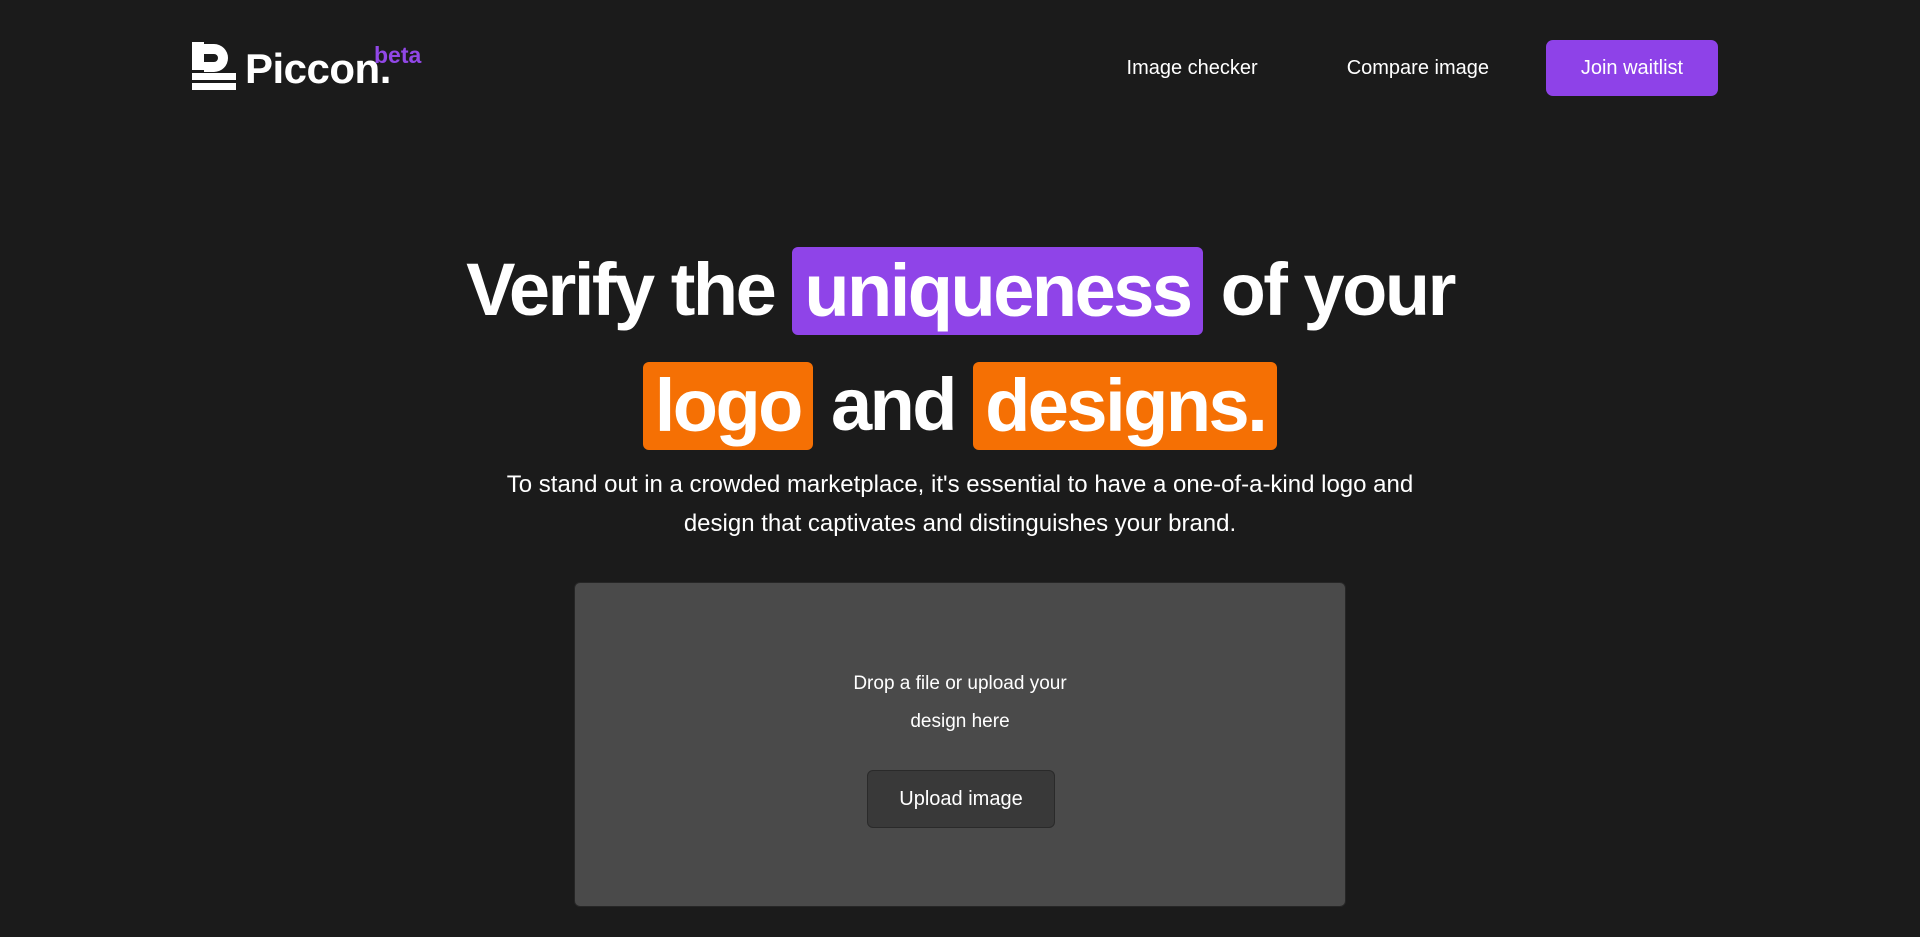 The image size is (1920, 937). Describe the element at coordinates (960, 683) in the screenshot. I see `dropzone-prompt-line: Drop a file or upload your` at that location.